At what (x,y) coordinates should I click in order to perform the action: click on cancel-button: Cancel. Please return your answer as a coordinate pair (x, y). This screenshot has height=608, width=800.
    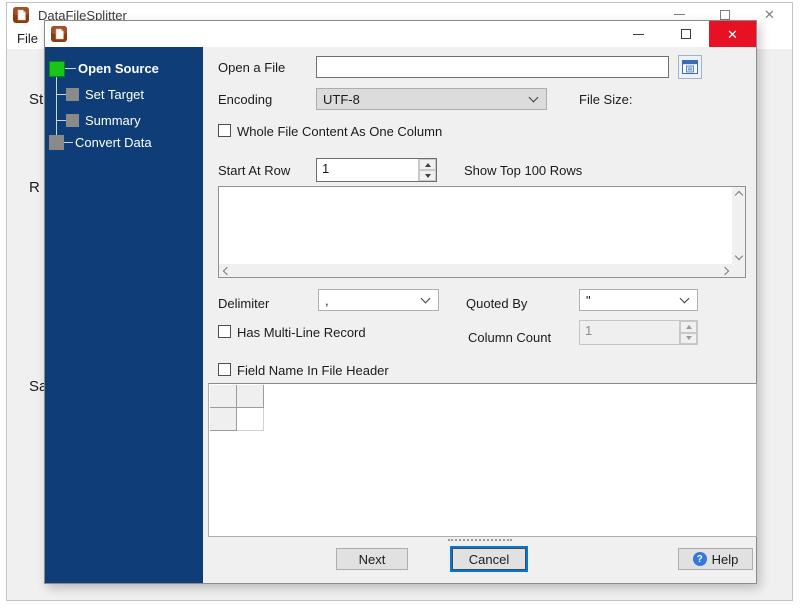
    Looking at the image, I should click on (489, 559).